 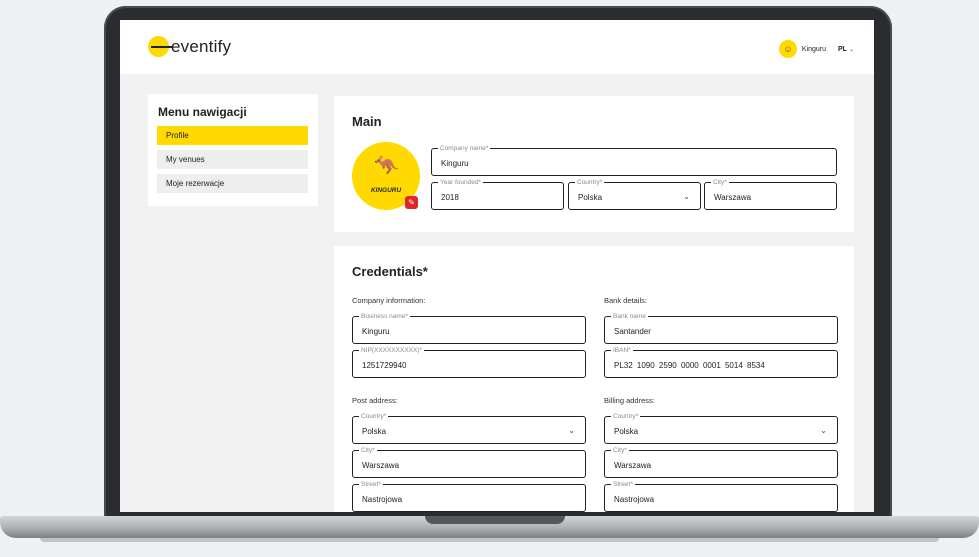 I want to click on company-avatar: 🦘 KINGURU ✎, so click(x=386, y=176).